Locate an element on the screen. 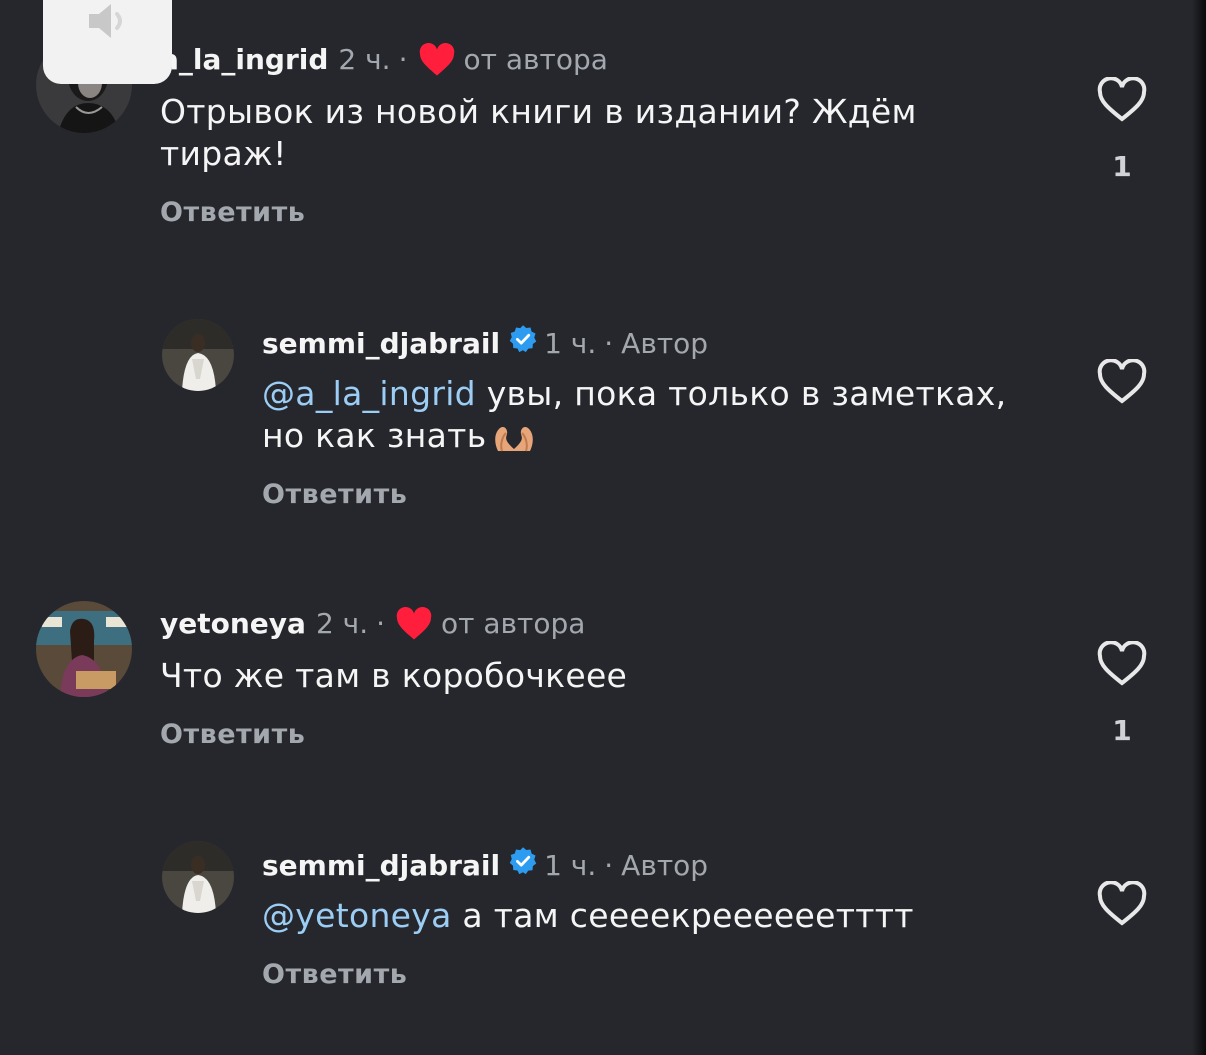 The image size is (1206, 1055). username: yetoneya is located at coordinates (233, 624).